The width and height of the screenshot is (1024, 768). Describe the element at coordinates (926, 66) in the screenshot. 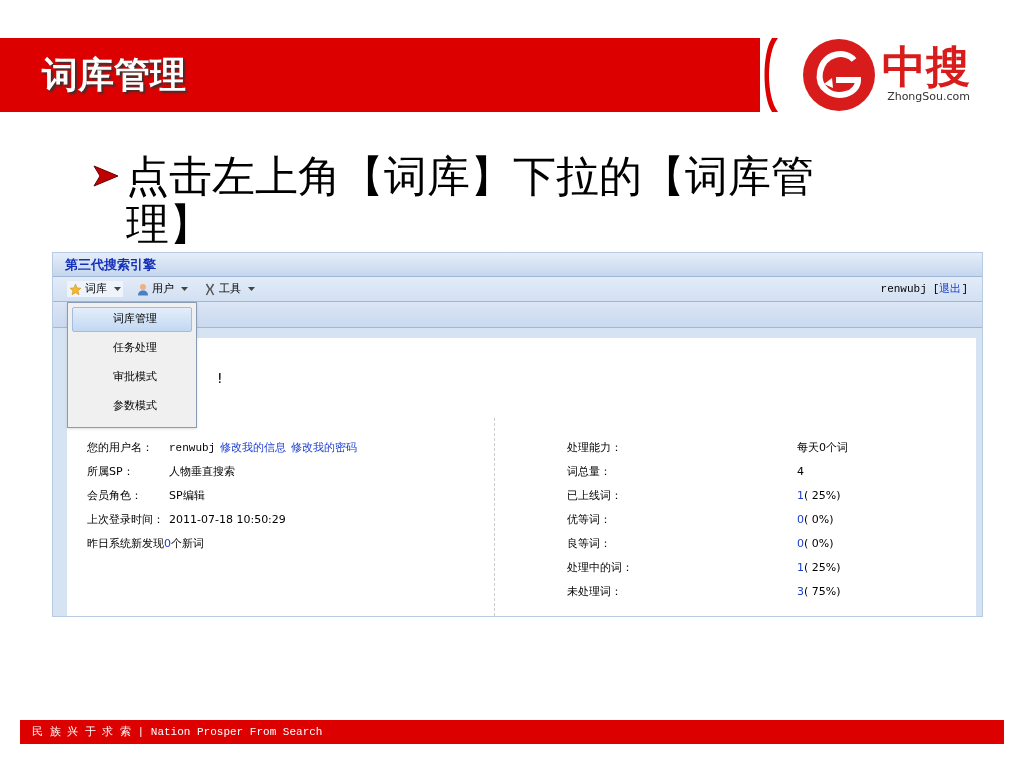

I see `logo-text: 中搜` at that location.